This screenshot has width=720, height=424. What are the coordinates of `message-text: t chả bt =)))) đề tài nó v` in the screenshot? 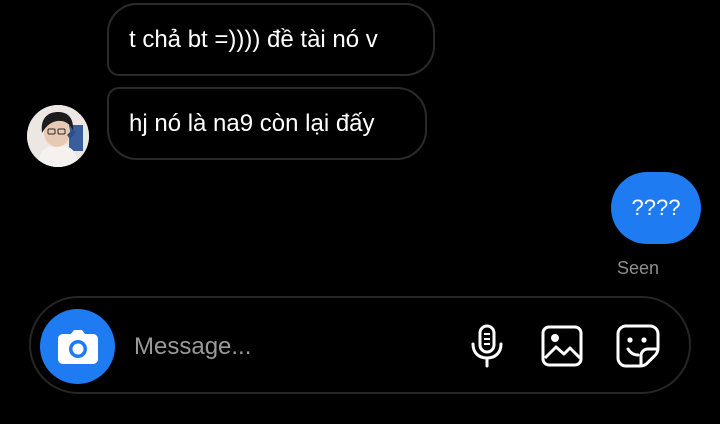 It's located at (253, 39).